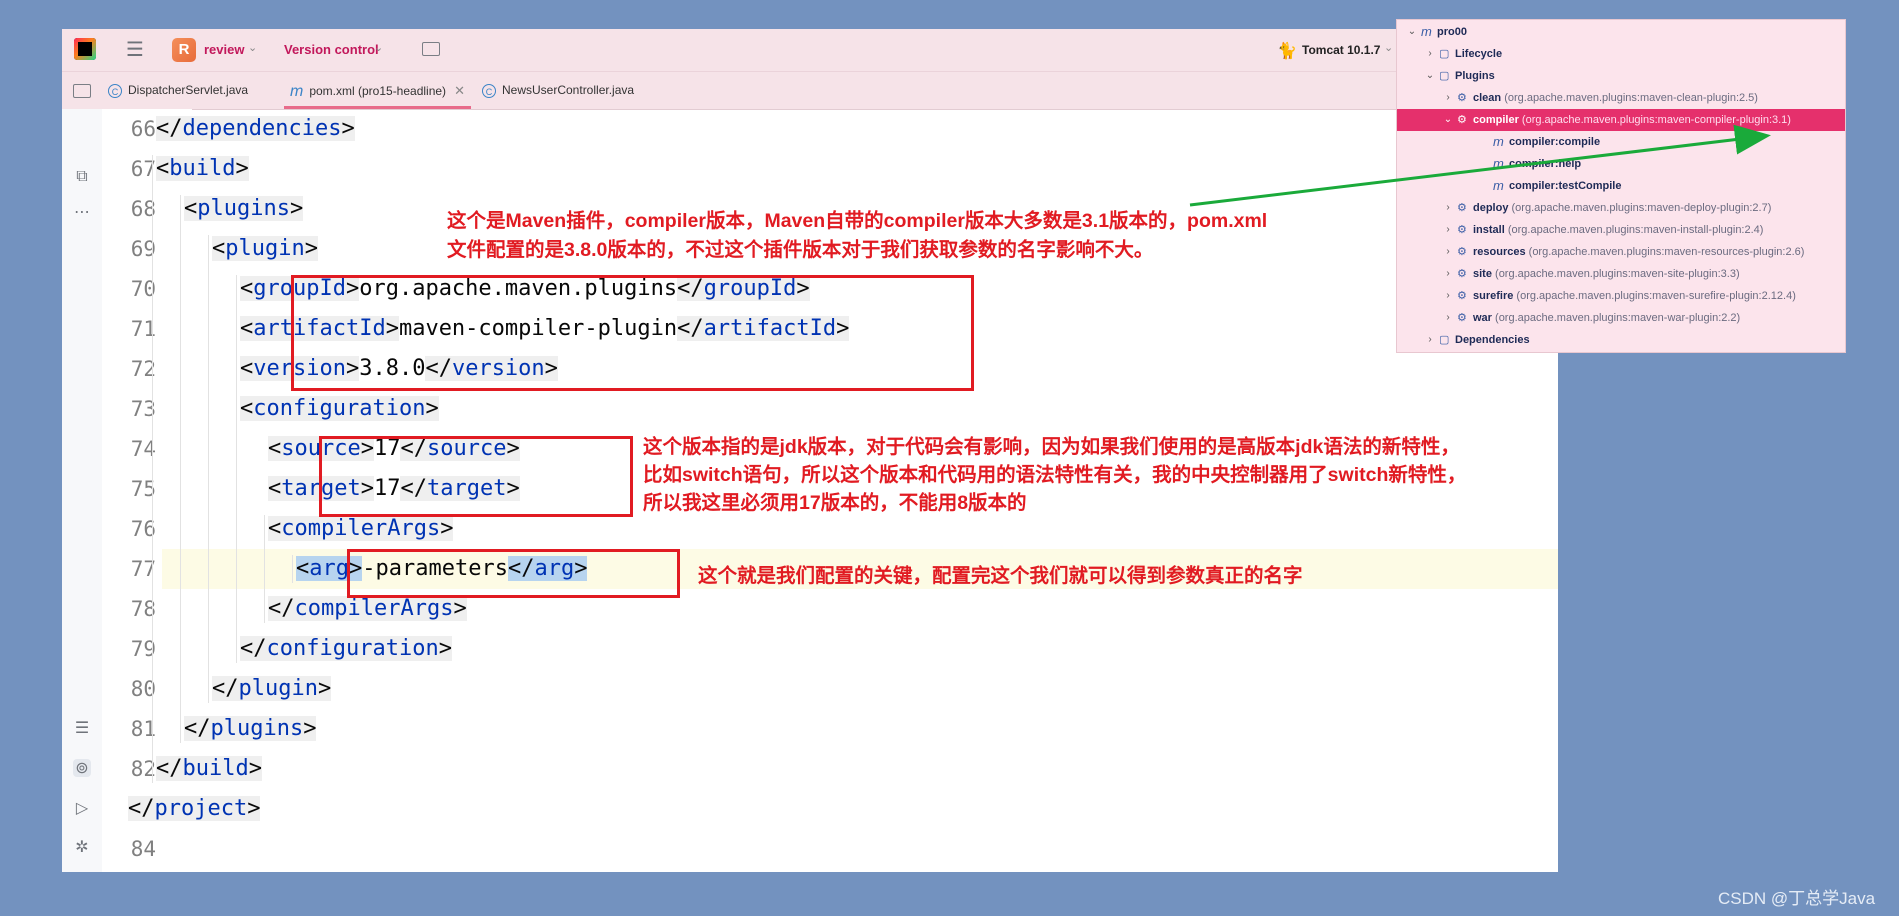 This screenshot has width=1899, height=916. Describe the element at coordinates (1797, 898) in the screenshot. I see `watermark: CSDN @丁总学Java` at that location.